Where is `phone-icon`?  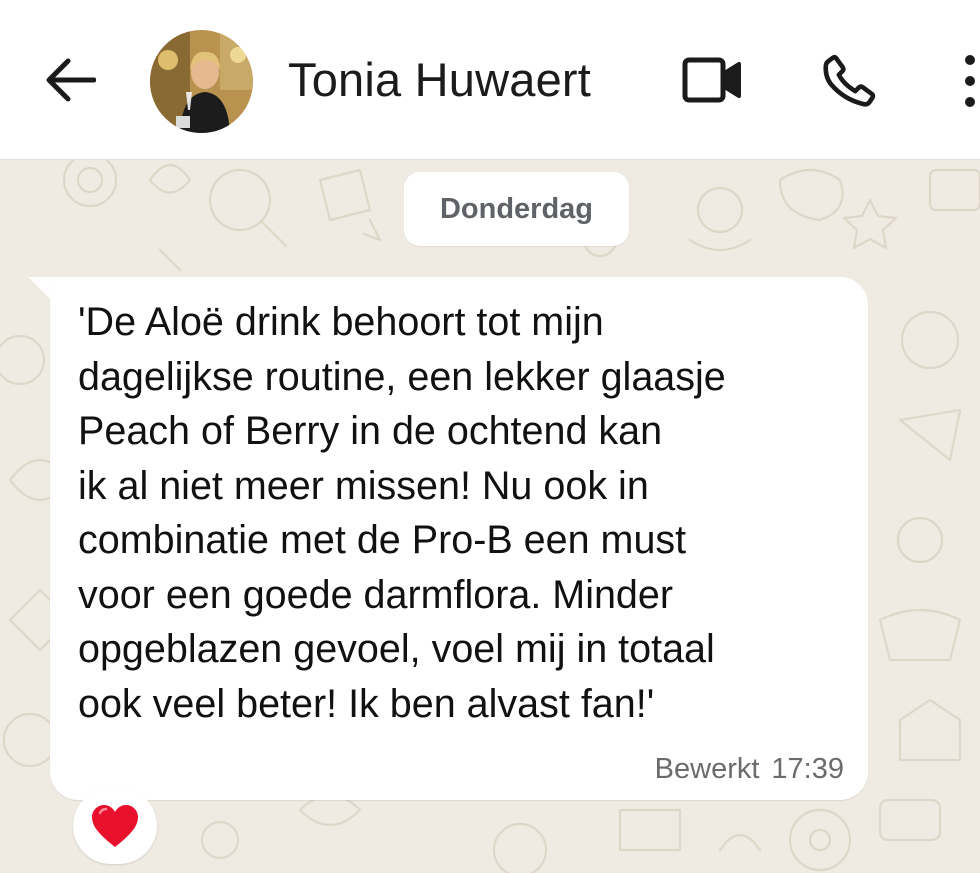
phone-icon is located at coordinates (849, 80).